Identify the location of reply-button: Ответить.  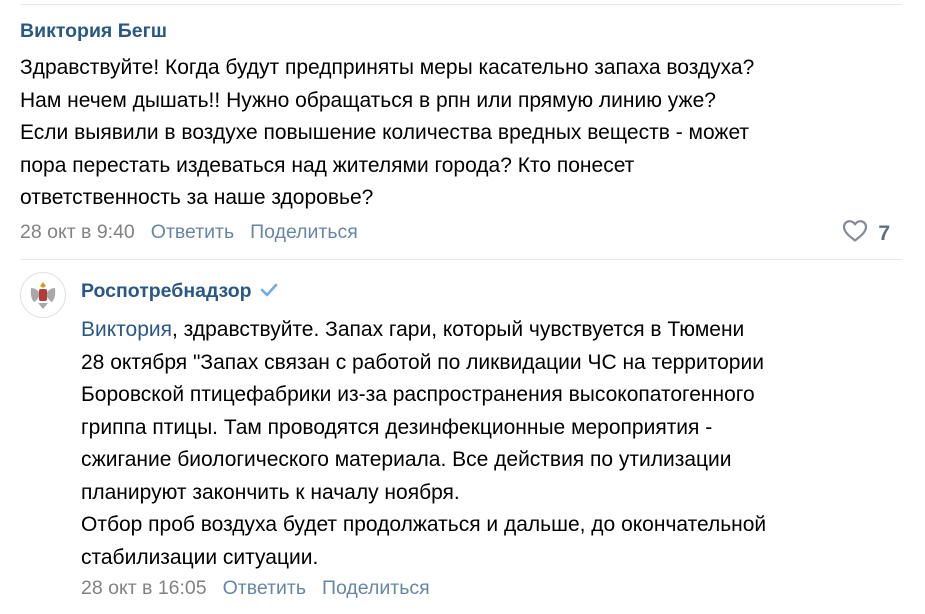
(192, 232).